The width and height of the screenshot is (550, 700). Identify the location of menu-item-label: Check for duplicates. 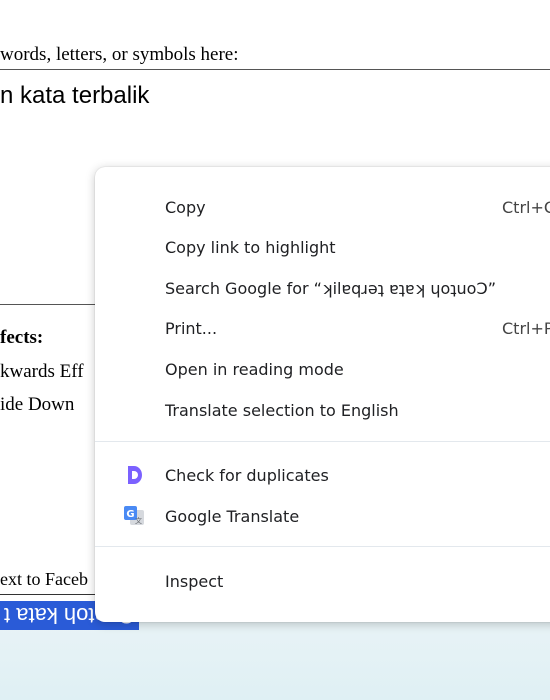
(247, 475).